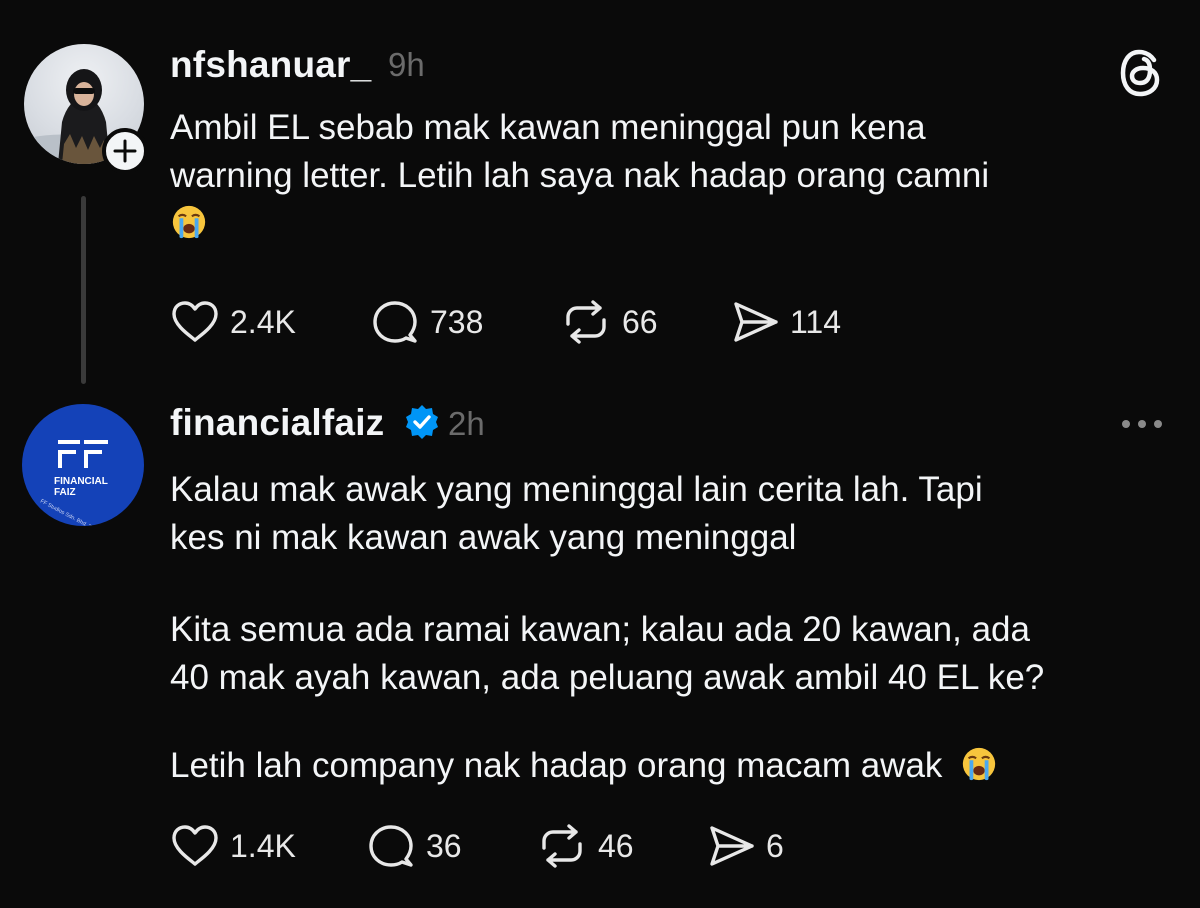 The height and width of the screenshot is (908, 1200). What do you see at coordinates (263, 845) in the screenshot?
I see `post2-likes-count: 1.4K` at bounding box center [263, 845].